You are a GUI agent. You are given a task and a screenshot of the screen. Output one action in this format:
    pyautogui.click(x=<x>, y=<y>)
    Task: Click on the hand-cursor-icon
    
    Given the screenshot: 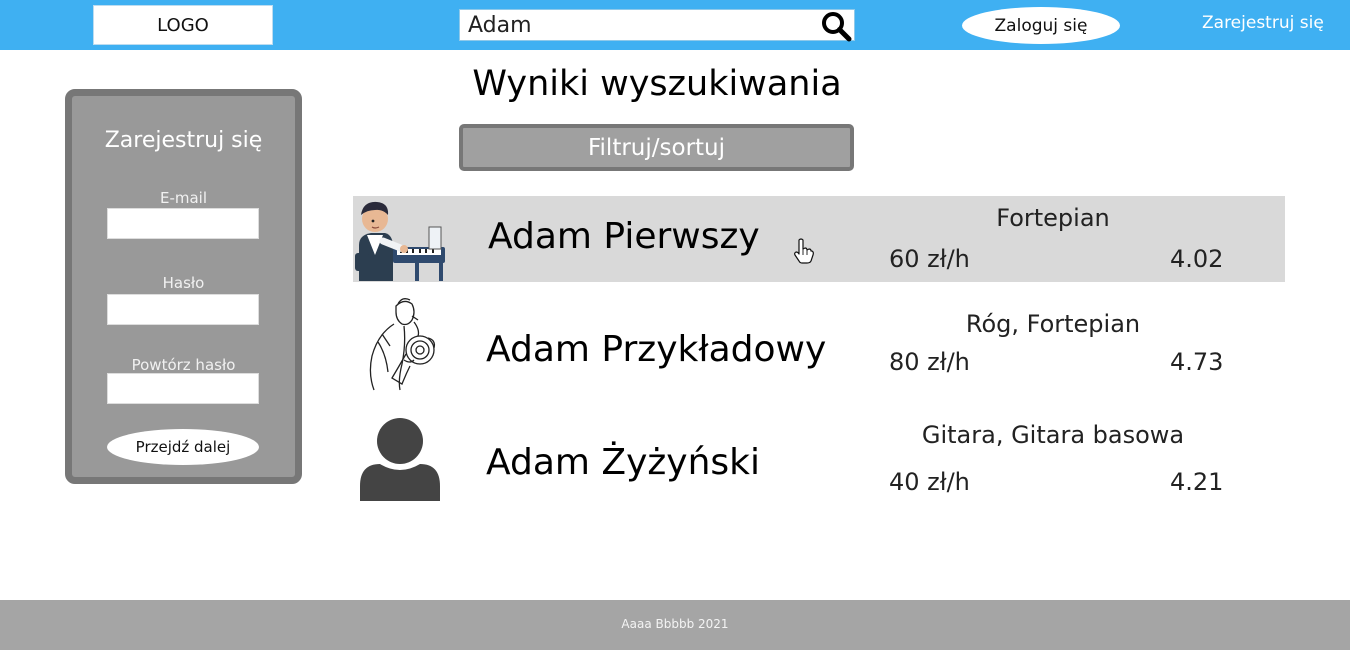 What is the action you would take?
    pyautogui.click(x=804, y=251)
    